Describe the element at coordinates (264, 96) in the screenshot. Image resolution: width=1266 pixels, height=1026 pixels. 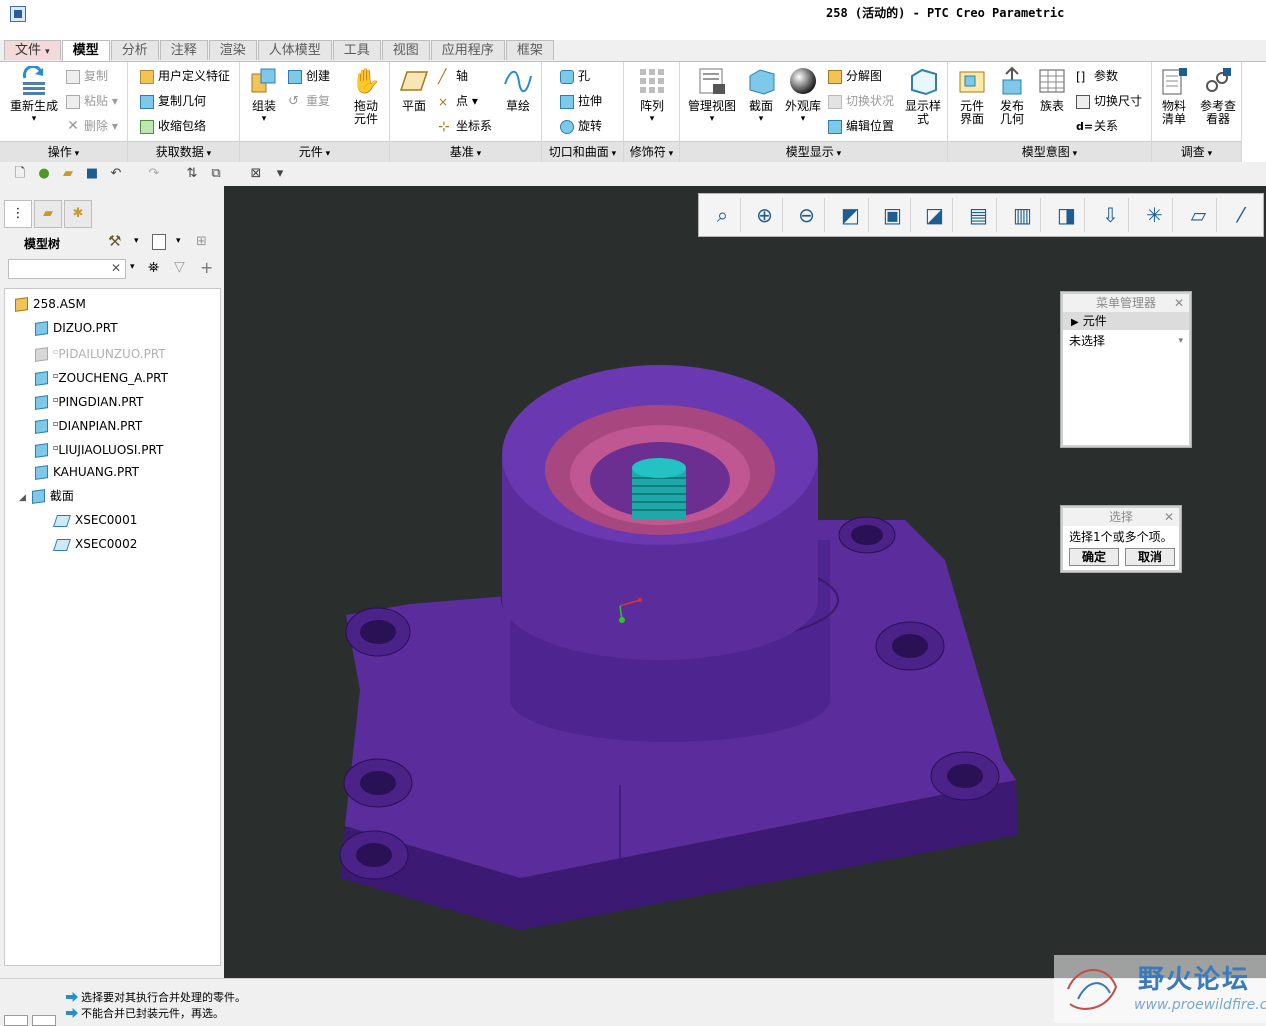
I see `assemble-button: 组装 ▾` at that location.